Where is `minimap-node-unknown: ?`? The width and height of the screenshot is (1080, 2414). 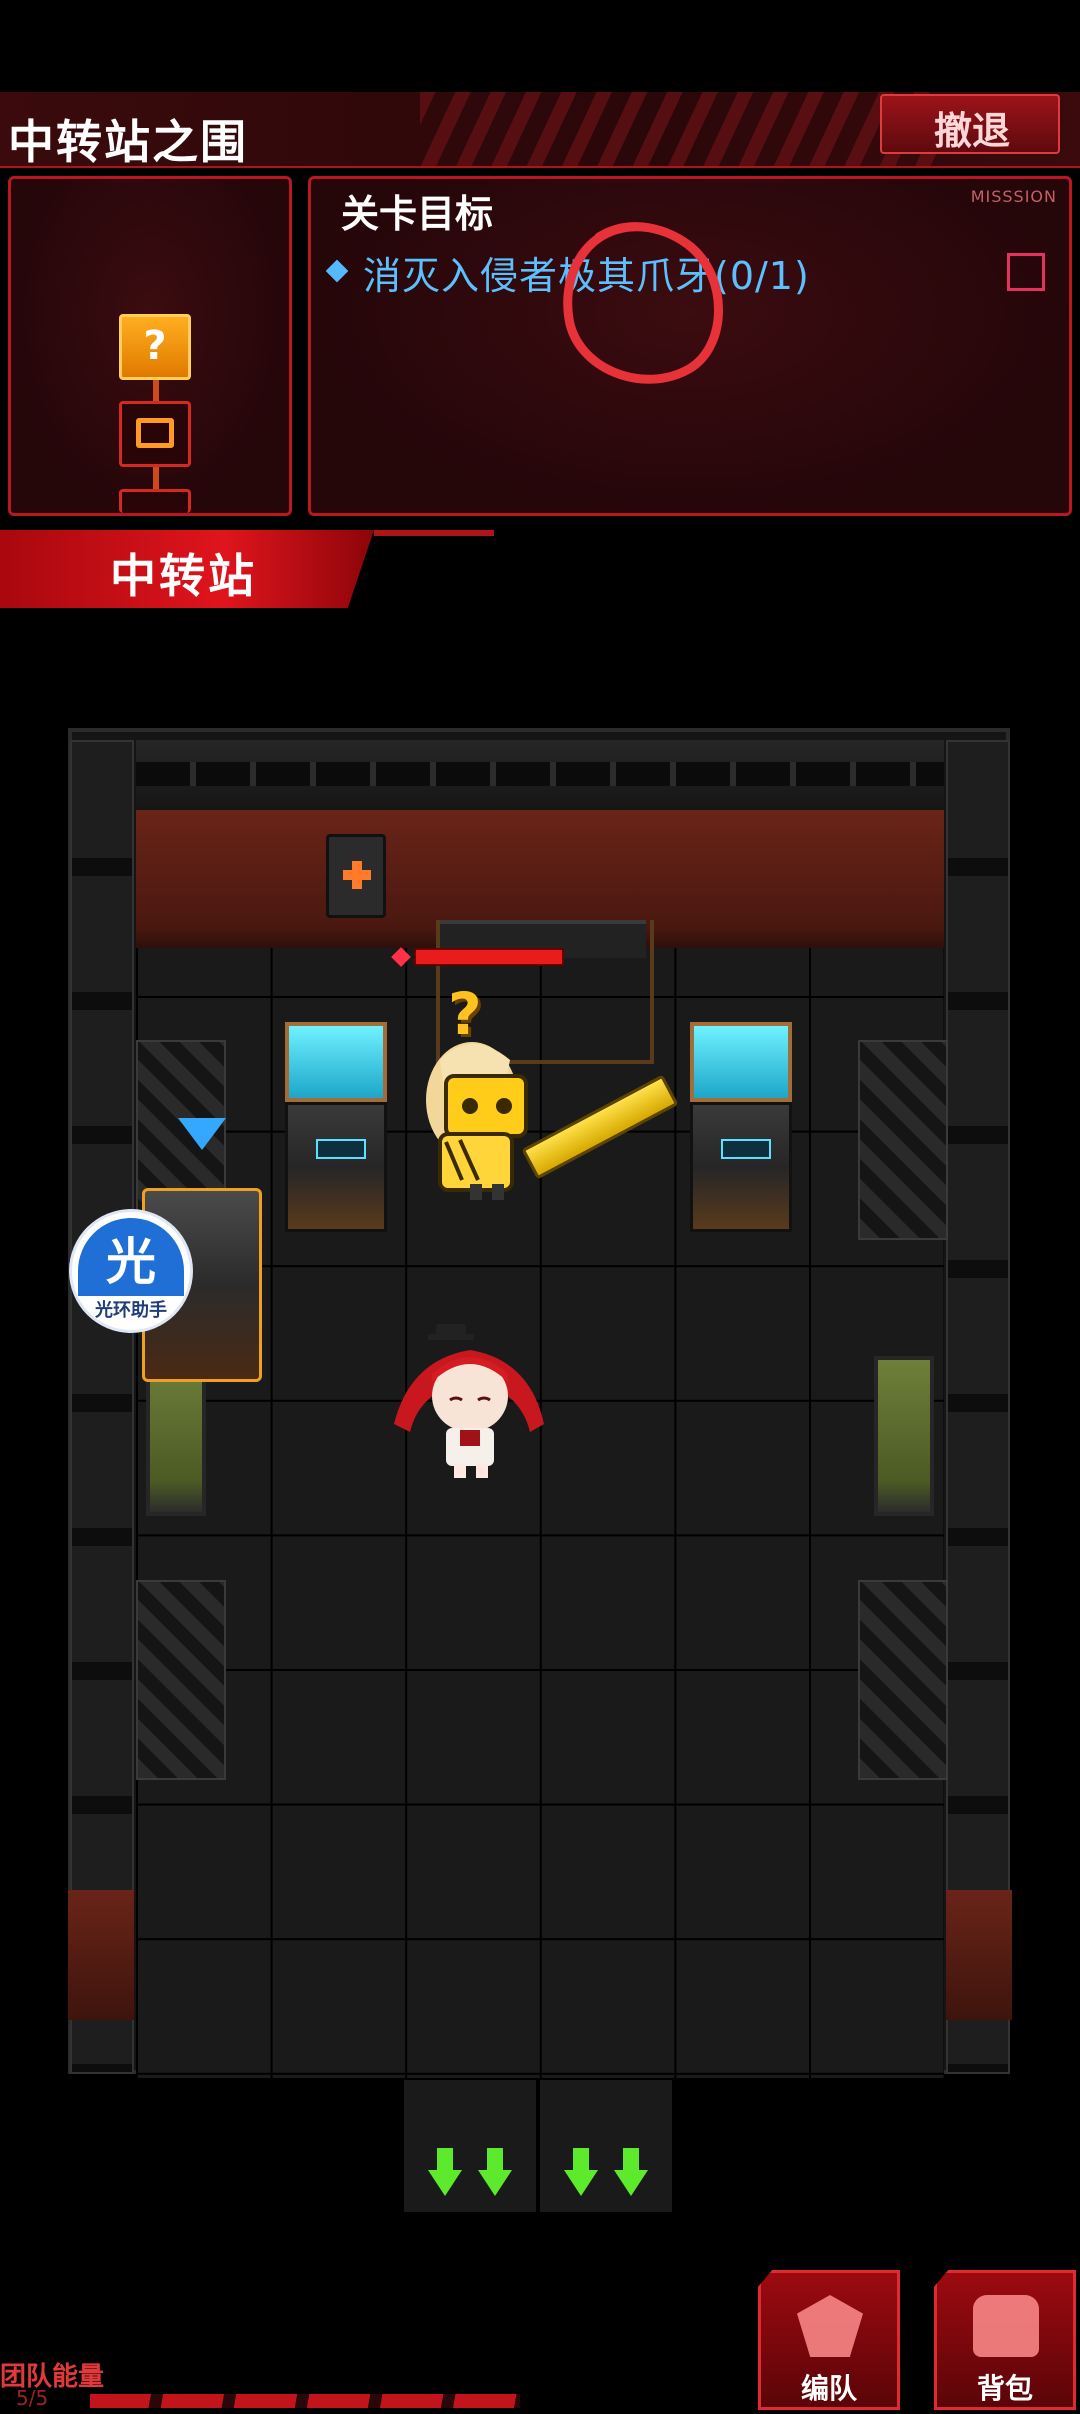
minimap-node-unknown: ? is located at coordinates (155, 347).